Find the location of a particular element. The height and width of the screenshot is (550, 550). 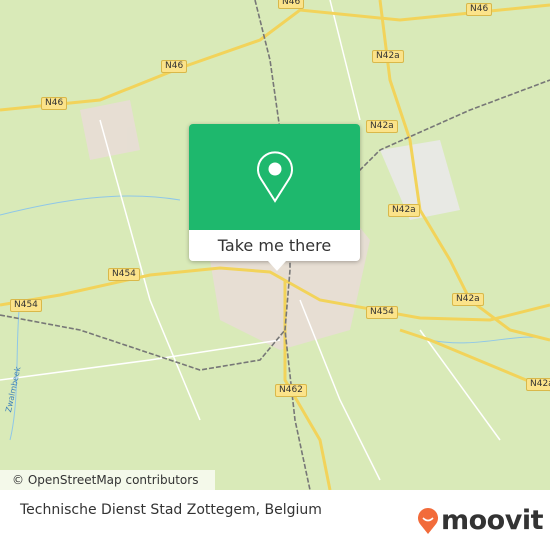

place-title: Technische Dienst Stad Zottegem, Belgium is located at coordinates (171, 510).